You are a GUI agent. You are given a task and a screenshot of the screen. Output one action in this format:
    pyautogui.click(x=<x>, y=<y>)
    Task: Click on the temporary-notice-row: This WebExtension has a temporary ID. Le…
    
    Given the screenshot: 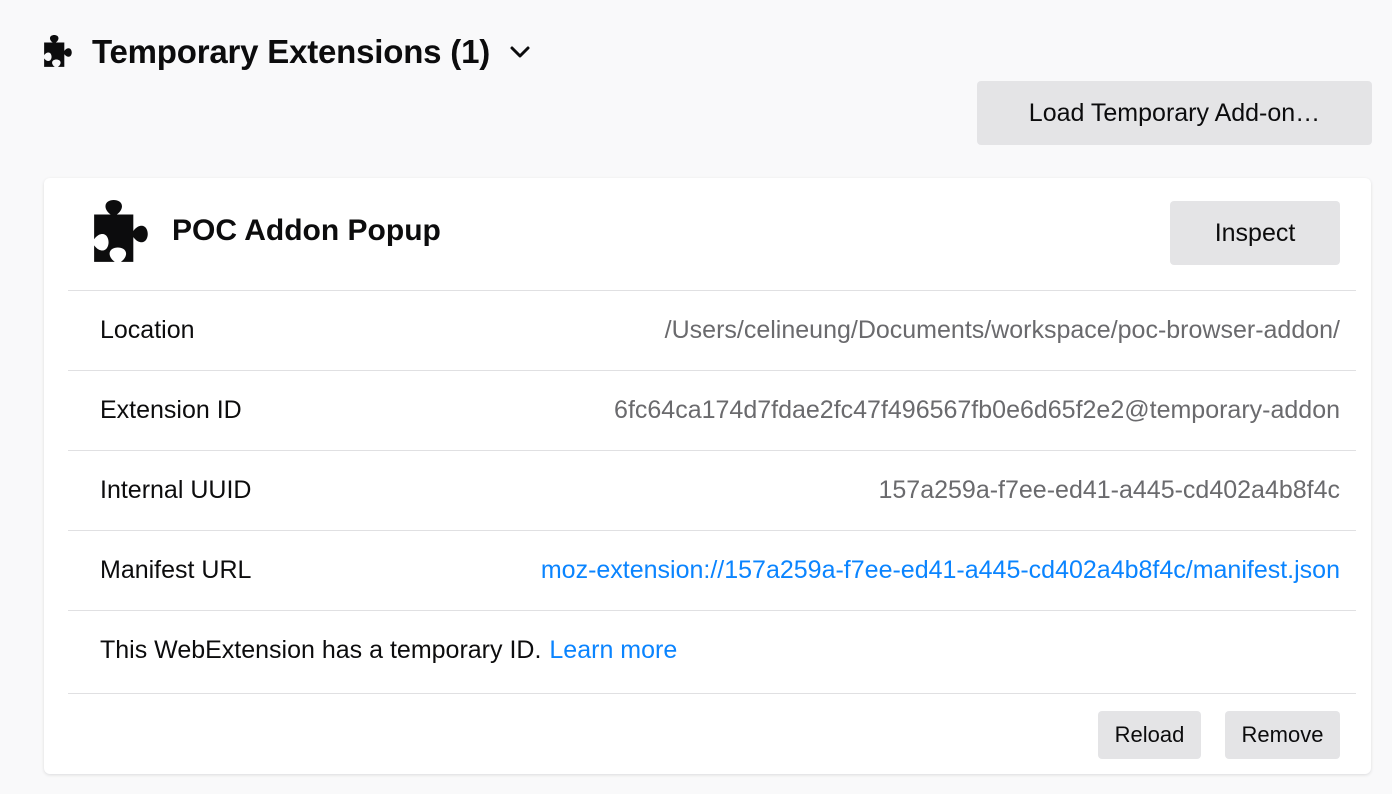 What is the action you would take?
    pyautogui.click(x=712, y=650)
    